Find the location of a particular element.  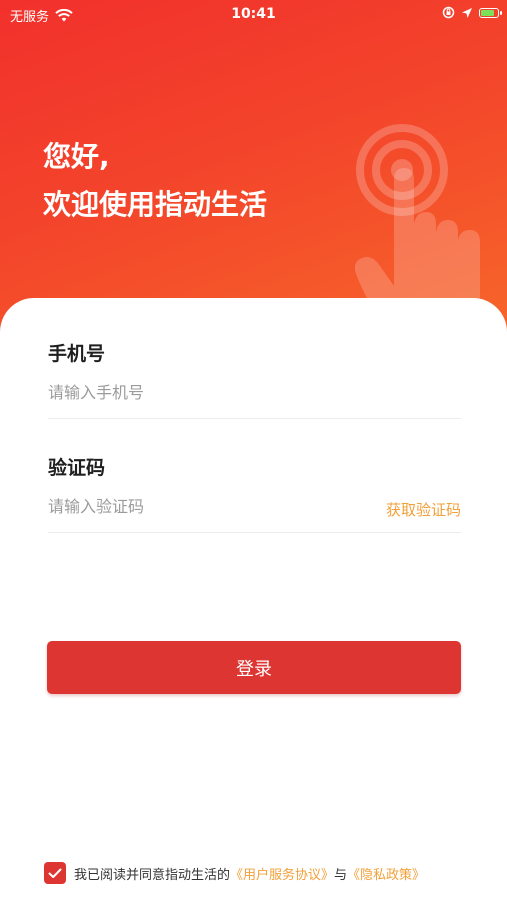

status-bar: 无服务 10:41 is located at coordinates (253, 14).